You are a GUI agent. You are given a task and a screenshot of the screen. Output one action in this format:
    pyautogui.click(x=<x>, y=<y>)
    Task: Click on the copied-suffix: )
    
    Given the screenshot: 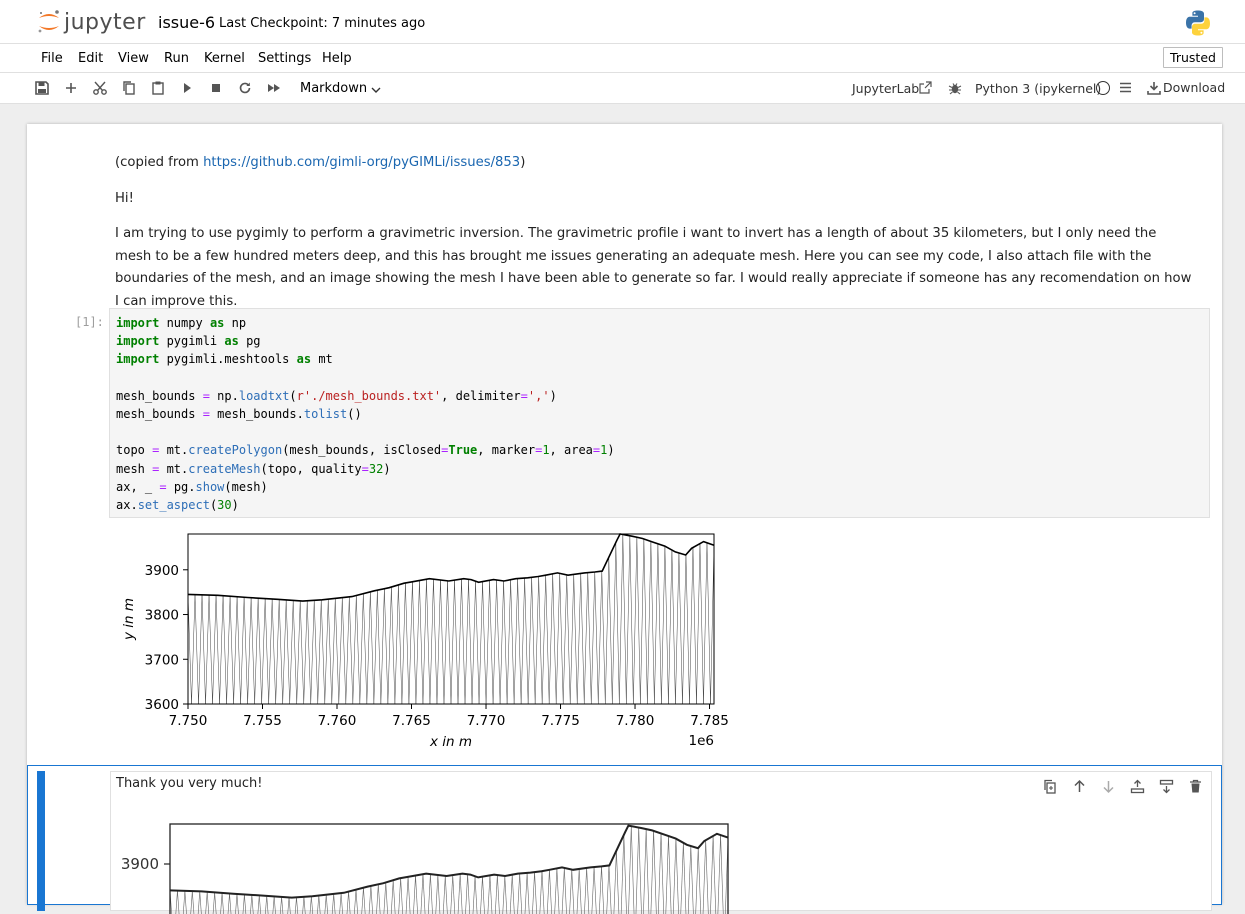 What is the action you would take?
    pyautogui.click(x=523, y=162)
    